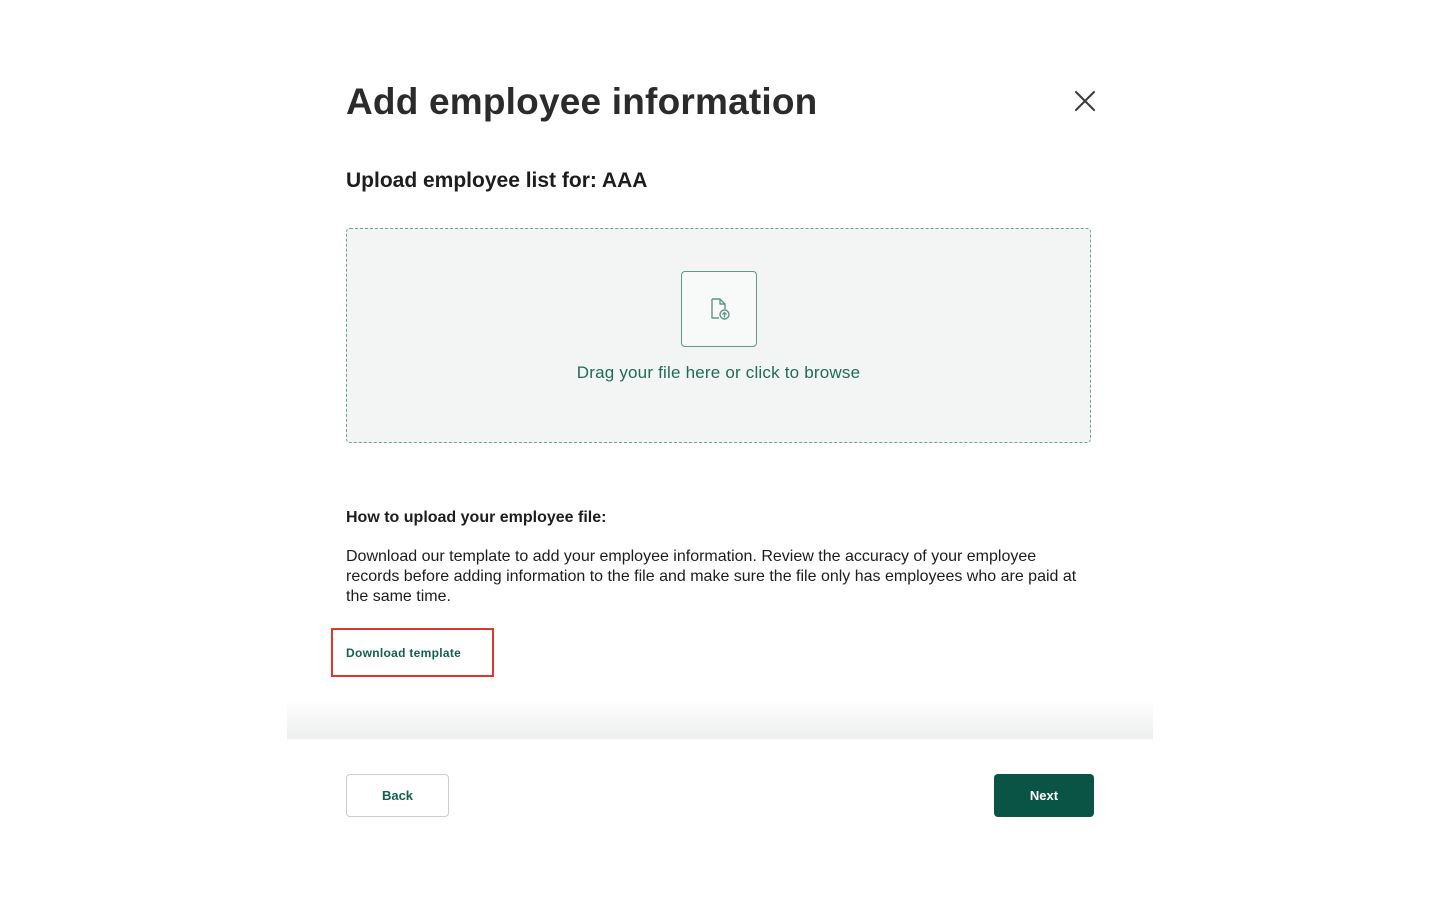  I want to click on modal-footer: Back Next, so click(720, 799).